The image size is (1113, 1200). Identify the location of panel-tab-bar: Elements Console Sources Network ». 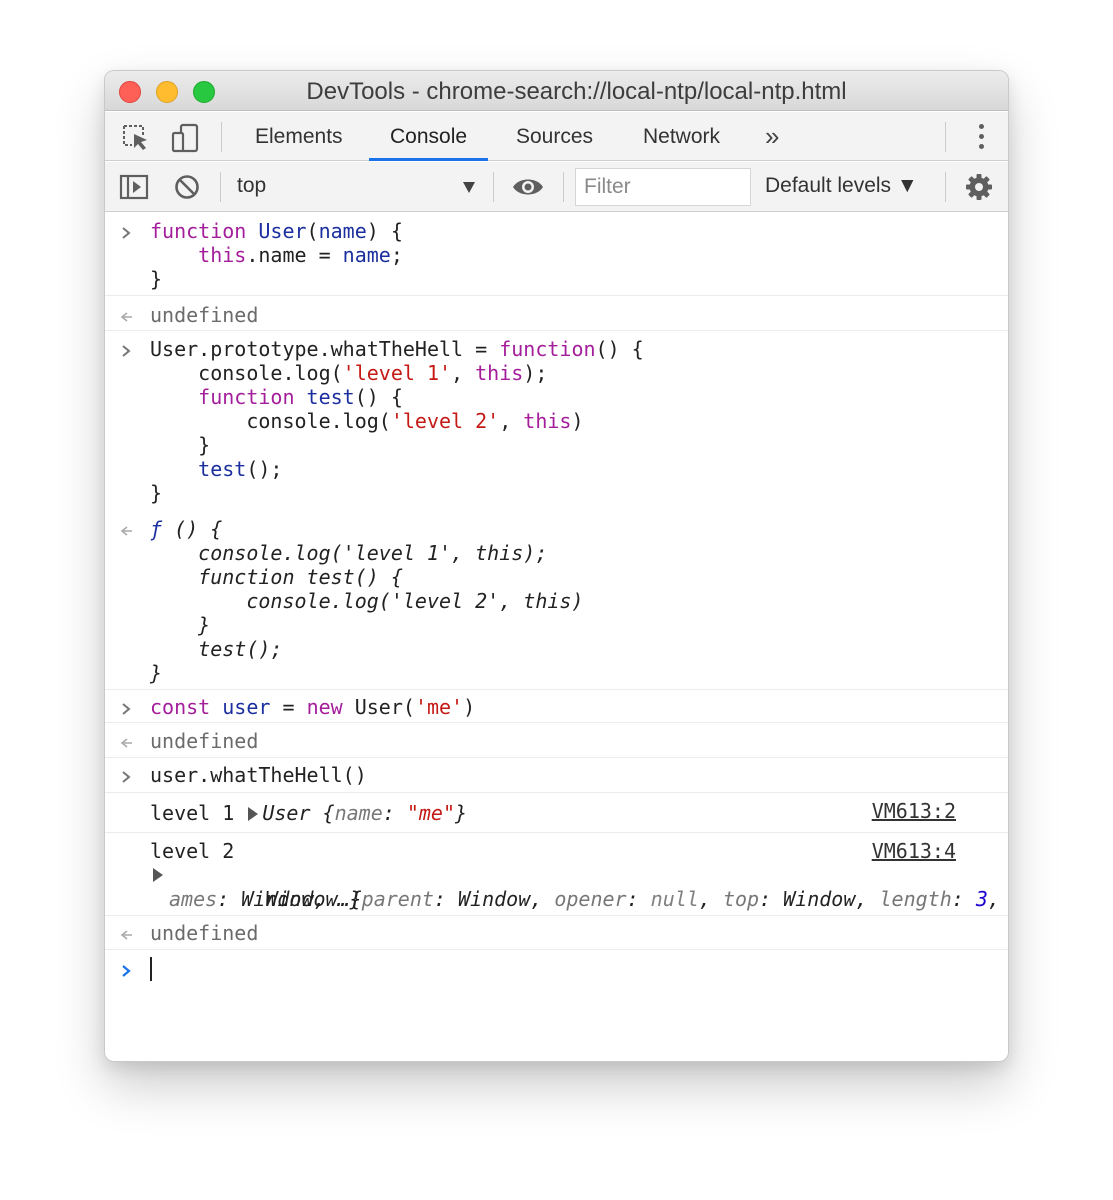
(556, 136).